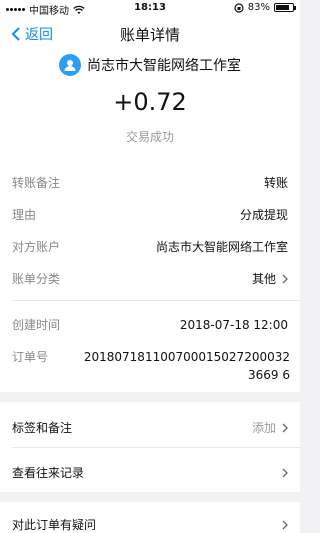  What do you see at coordinates (150, 524) in the screenshot?
I see `question-row: 对此订单有疑问` at bounding box center [150, 524].